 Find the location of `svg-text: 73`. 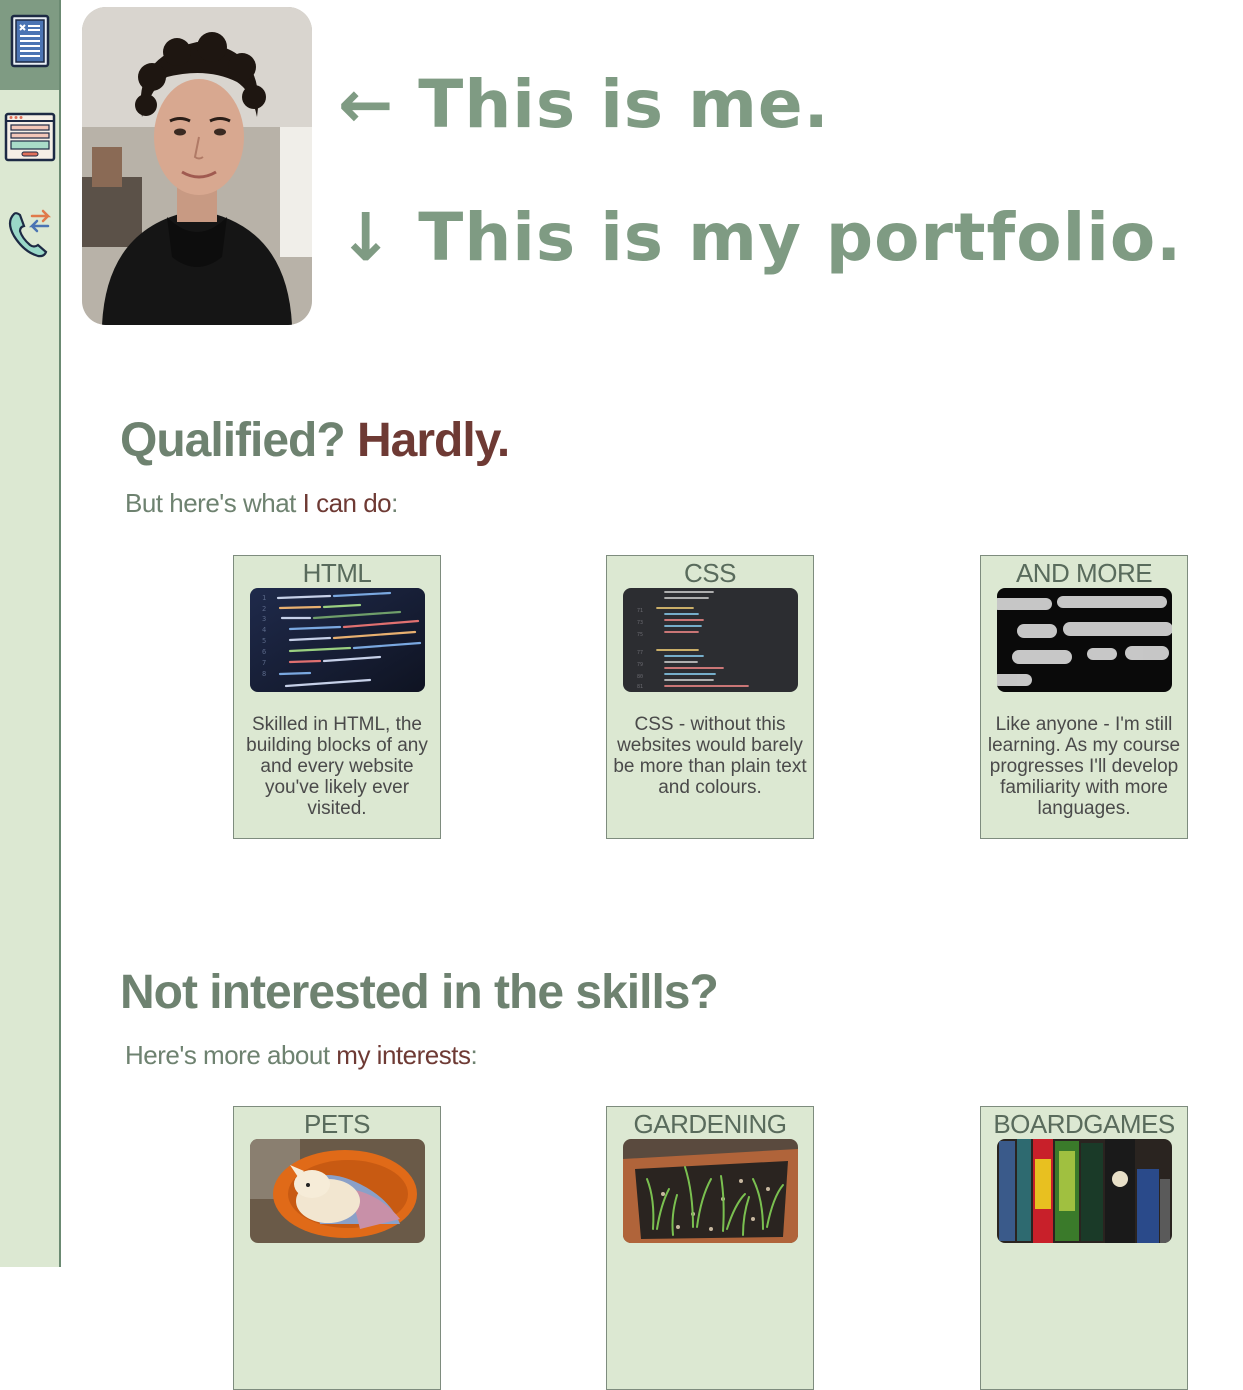

svg-text: 73 is located at coordinates (640, 623).